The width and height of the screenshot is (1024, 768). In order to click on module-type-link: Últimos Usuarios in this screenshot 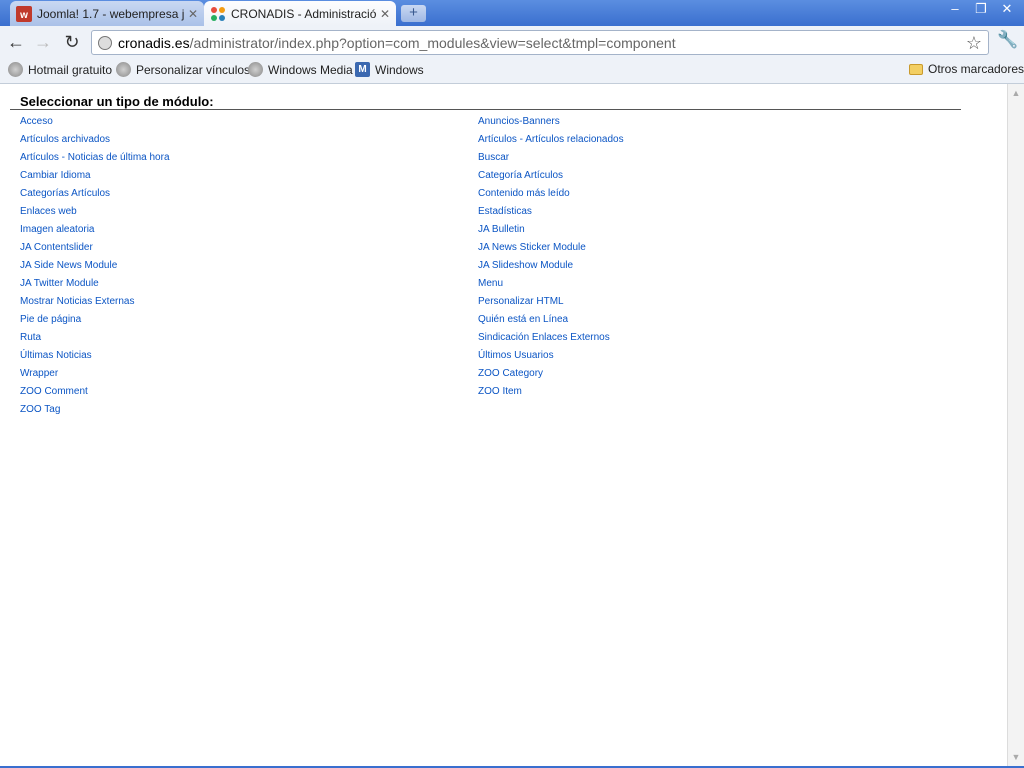, I will do `click(551, 359)`.